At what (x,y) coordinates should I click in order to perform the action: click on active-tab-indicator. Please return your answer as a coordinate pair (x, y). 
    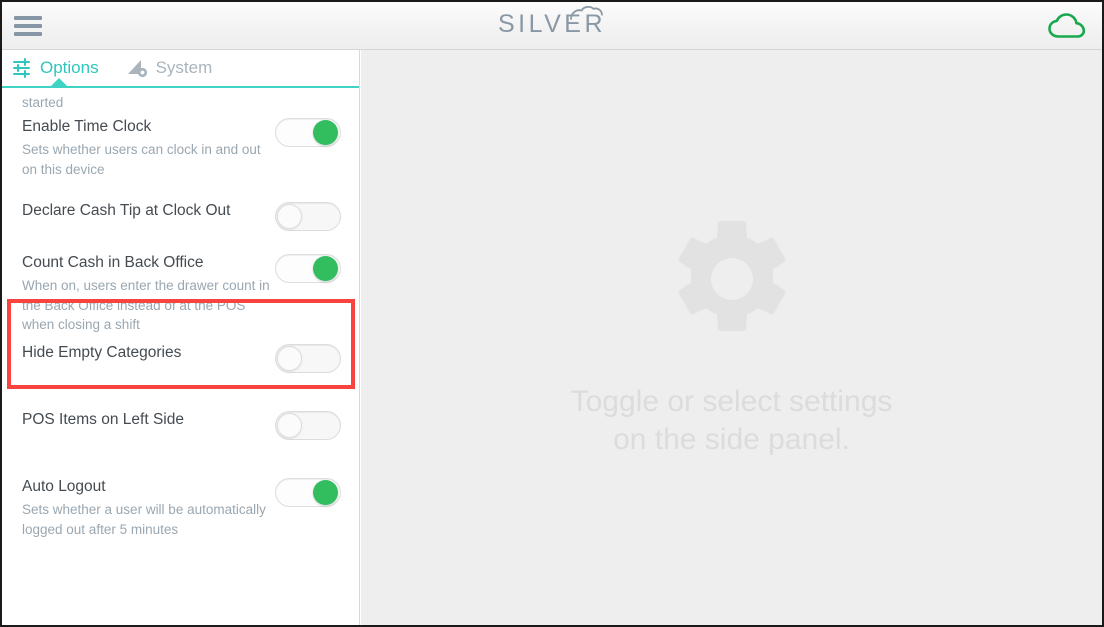
    Looking at the image, I should click on (59, 82).